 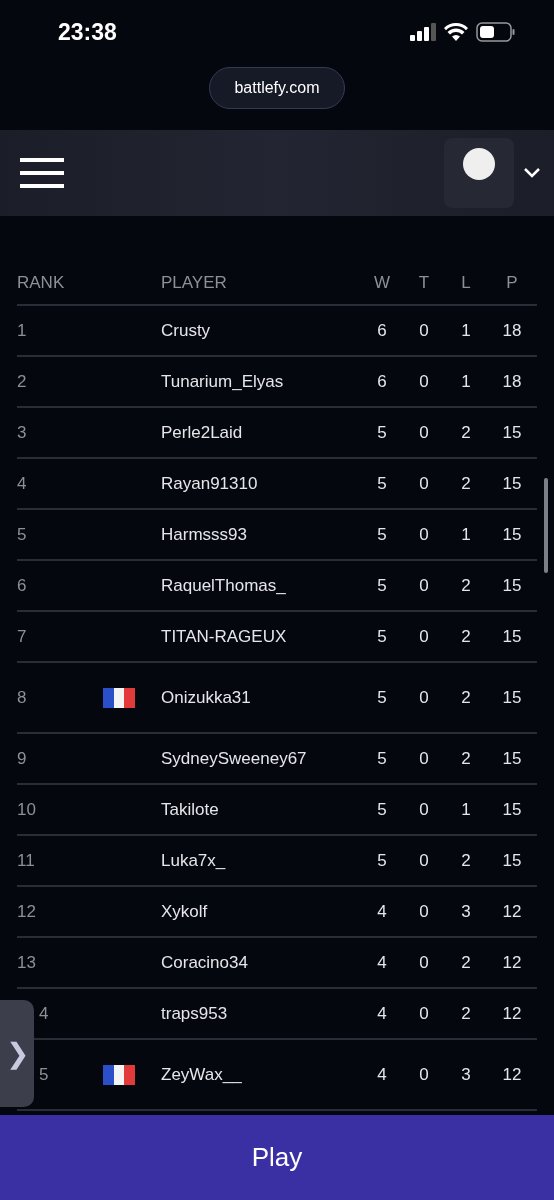 I want to click on column-header: L, so click(x=466, y=282).